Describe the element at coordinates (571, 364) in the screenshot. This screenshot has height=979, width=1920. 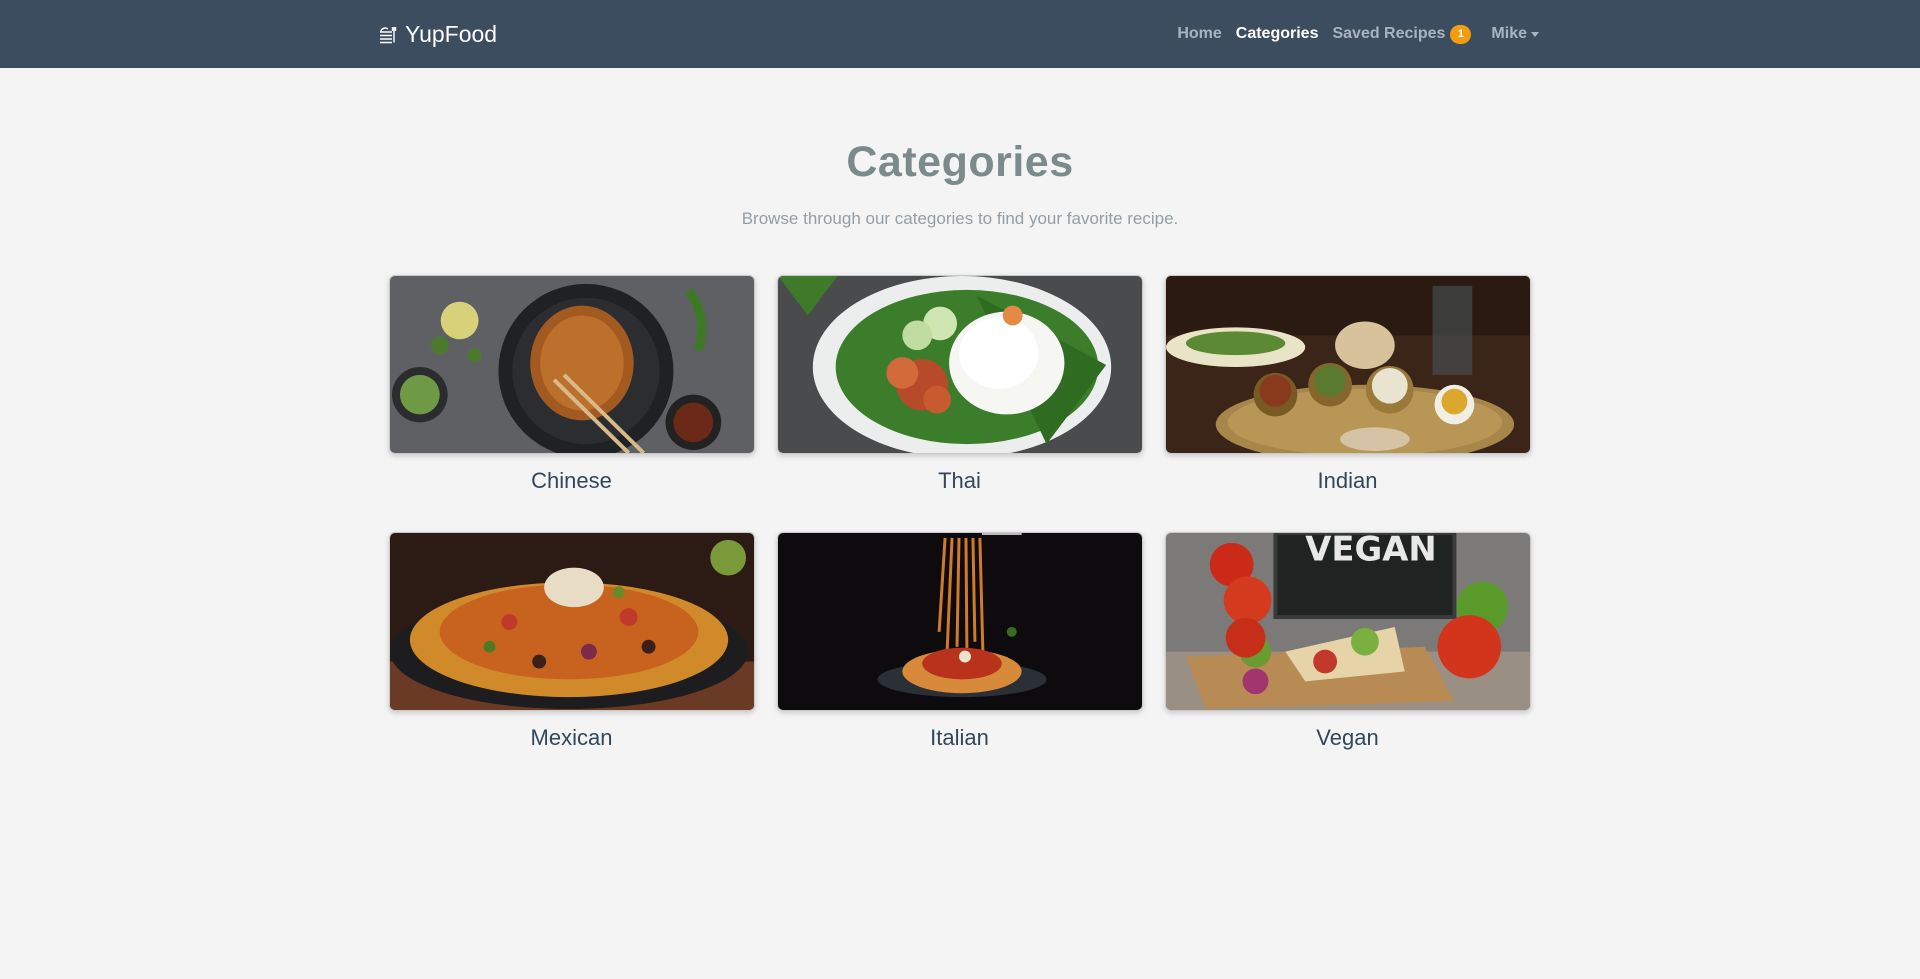
I see `chinese-noodles-image` at that location.